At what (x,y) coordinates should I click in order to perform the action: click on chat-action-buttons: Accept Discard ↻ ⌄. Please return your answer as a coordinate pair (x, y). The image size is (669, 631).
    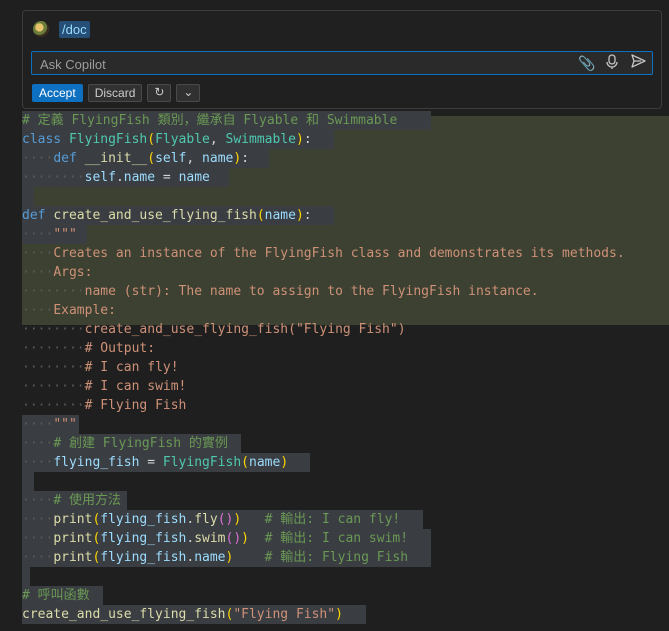
    Looking at the image, I should click on (116, 93).